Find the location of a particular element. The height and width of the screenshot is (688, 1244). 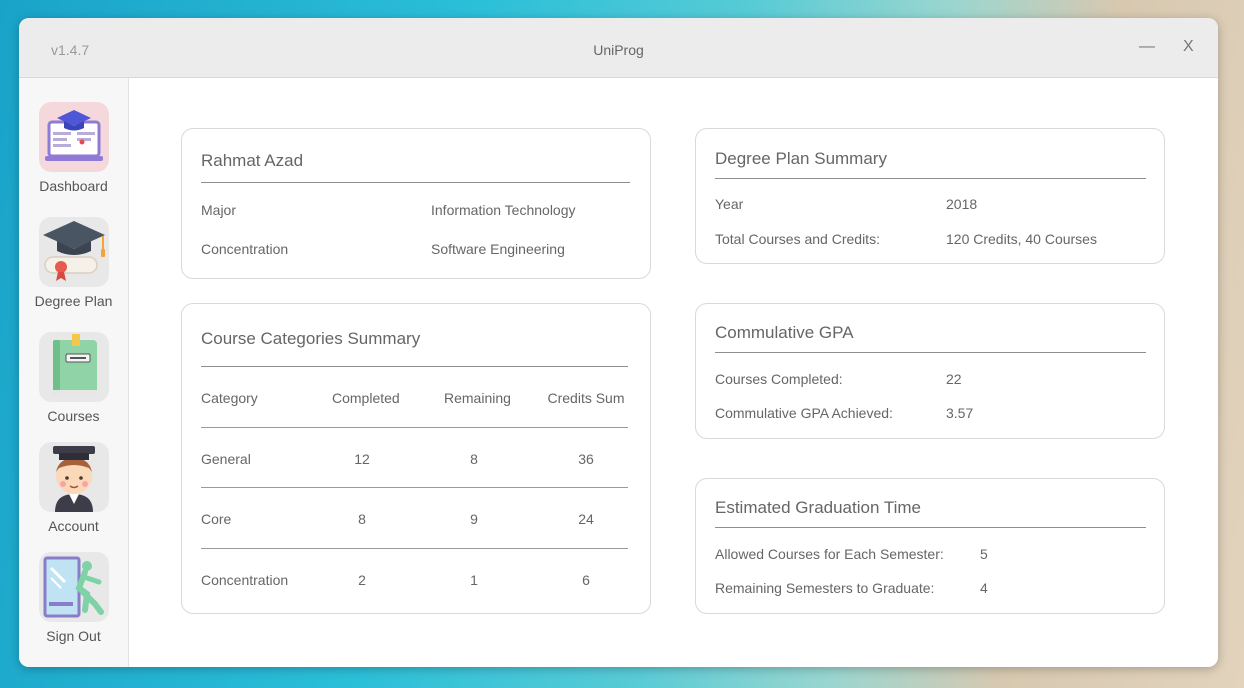

sidebar-item-account: Account is located at coordinates (73, 488).